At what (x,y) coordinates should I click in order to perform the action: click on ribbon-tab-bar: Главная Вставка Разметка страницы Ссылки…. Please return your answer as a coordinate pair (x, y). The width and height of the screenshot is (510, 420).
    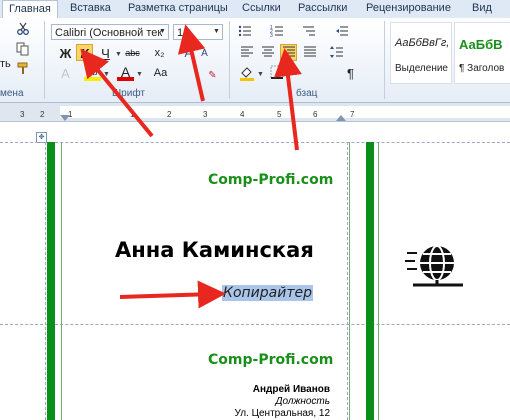
    Looking at the image, I should click on (255, 9).